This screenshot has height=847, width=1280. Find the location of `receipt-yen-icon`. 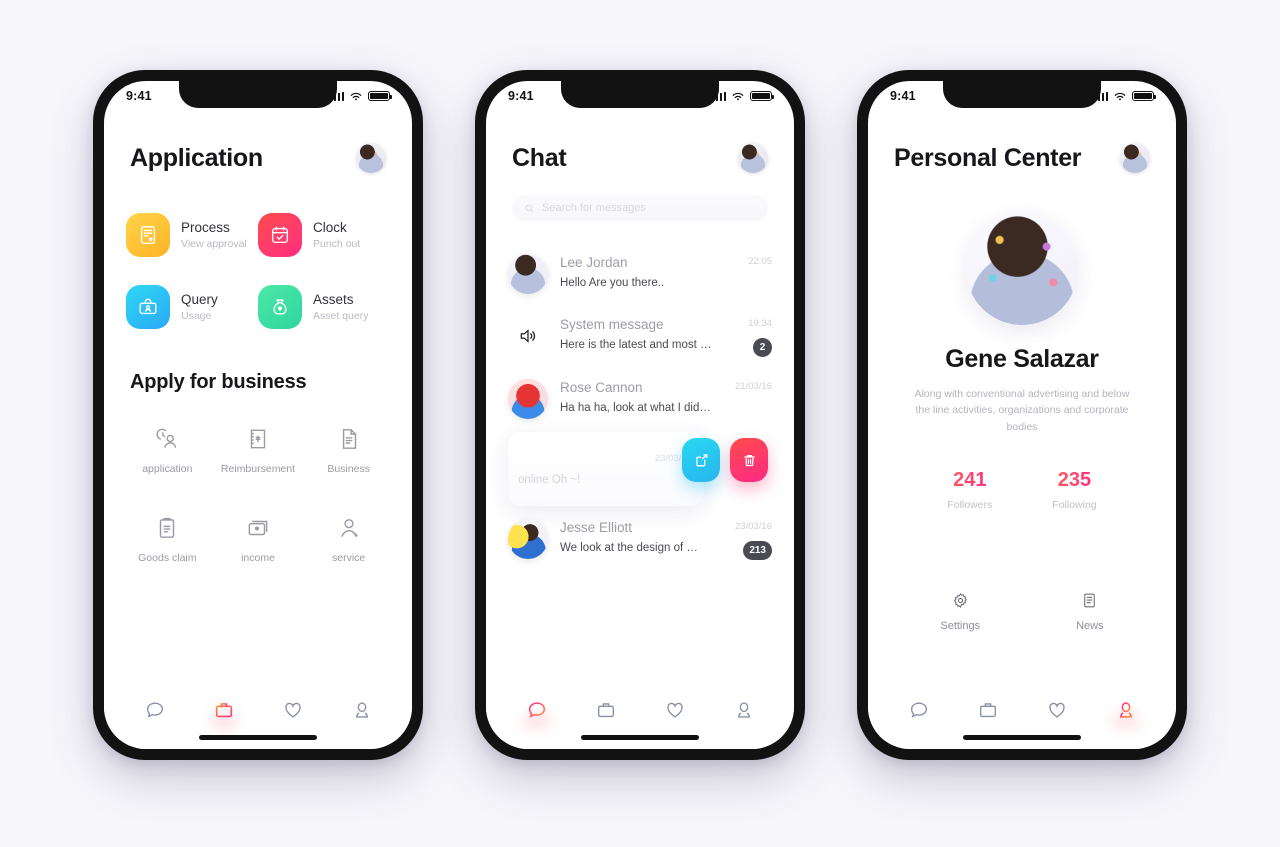

receipt-yen-icon is located at coordinates (258, 439).